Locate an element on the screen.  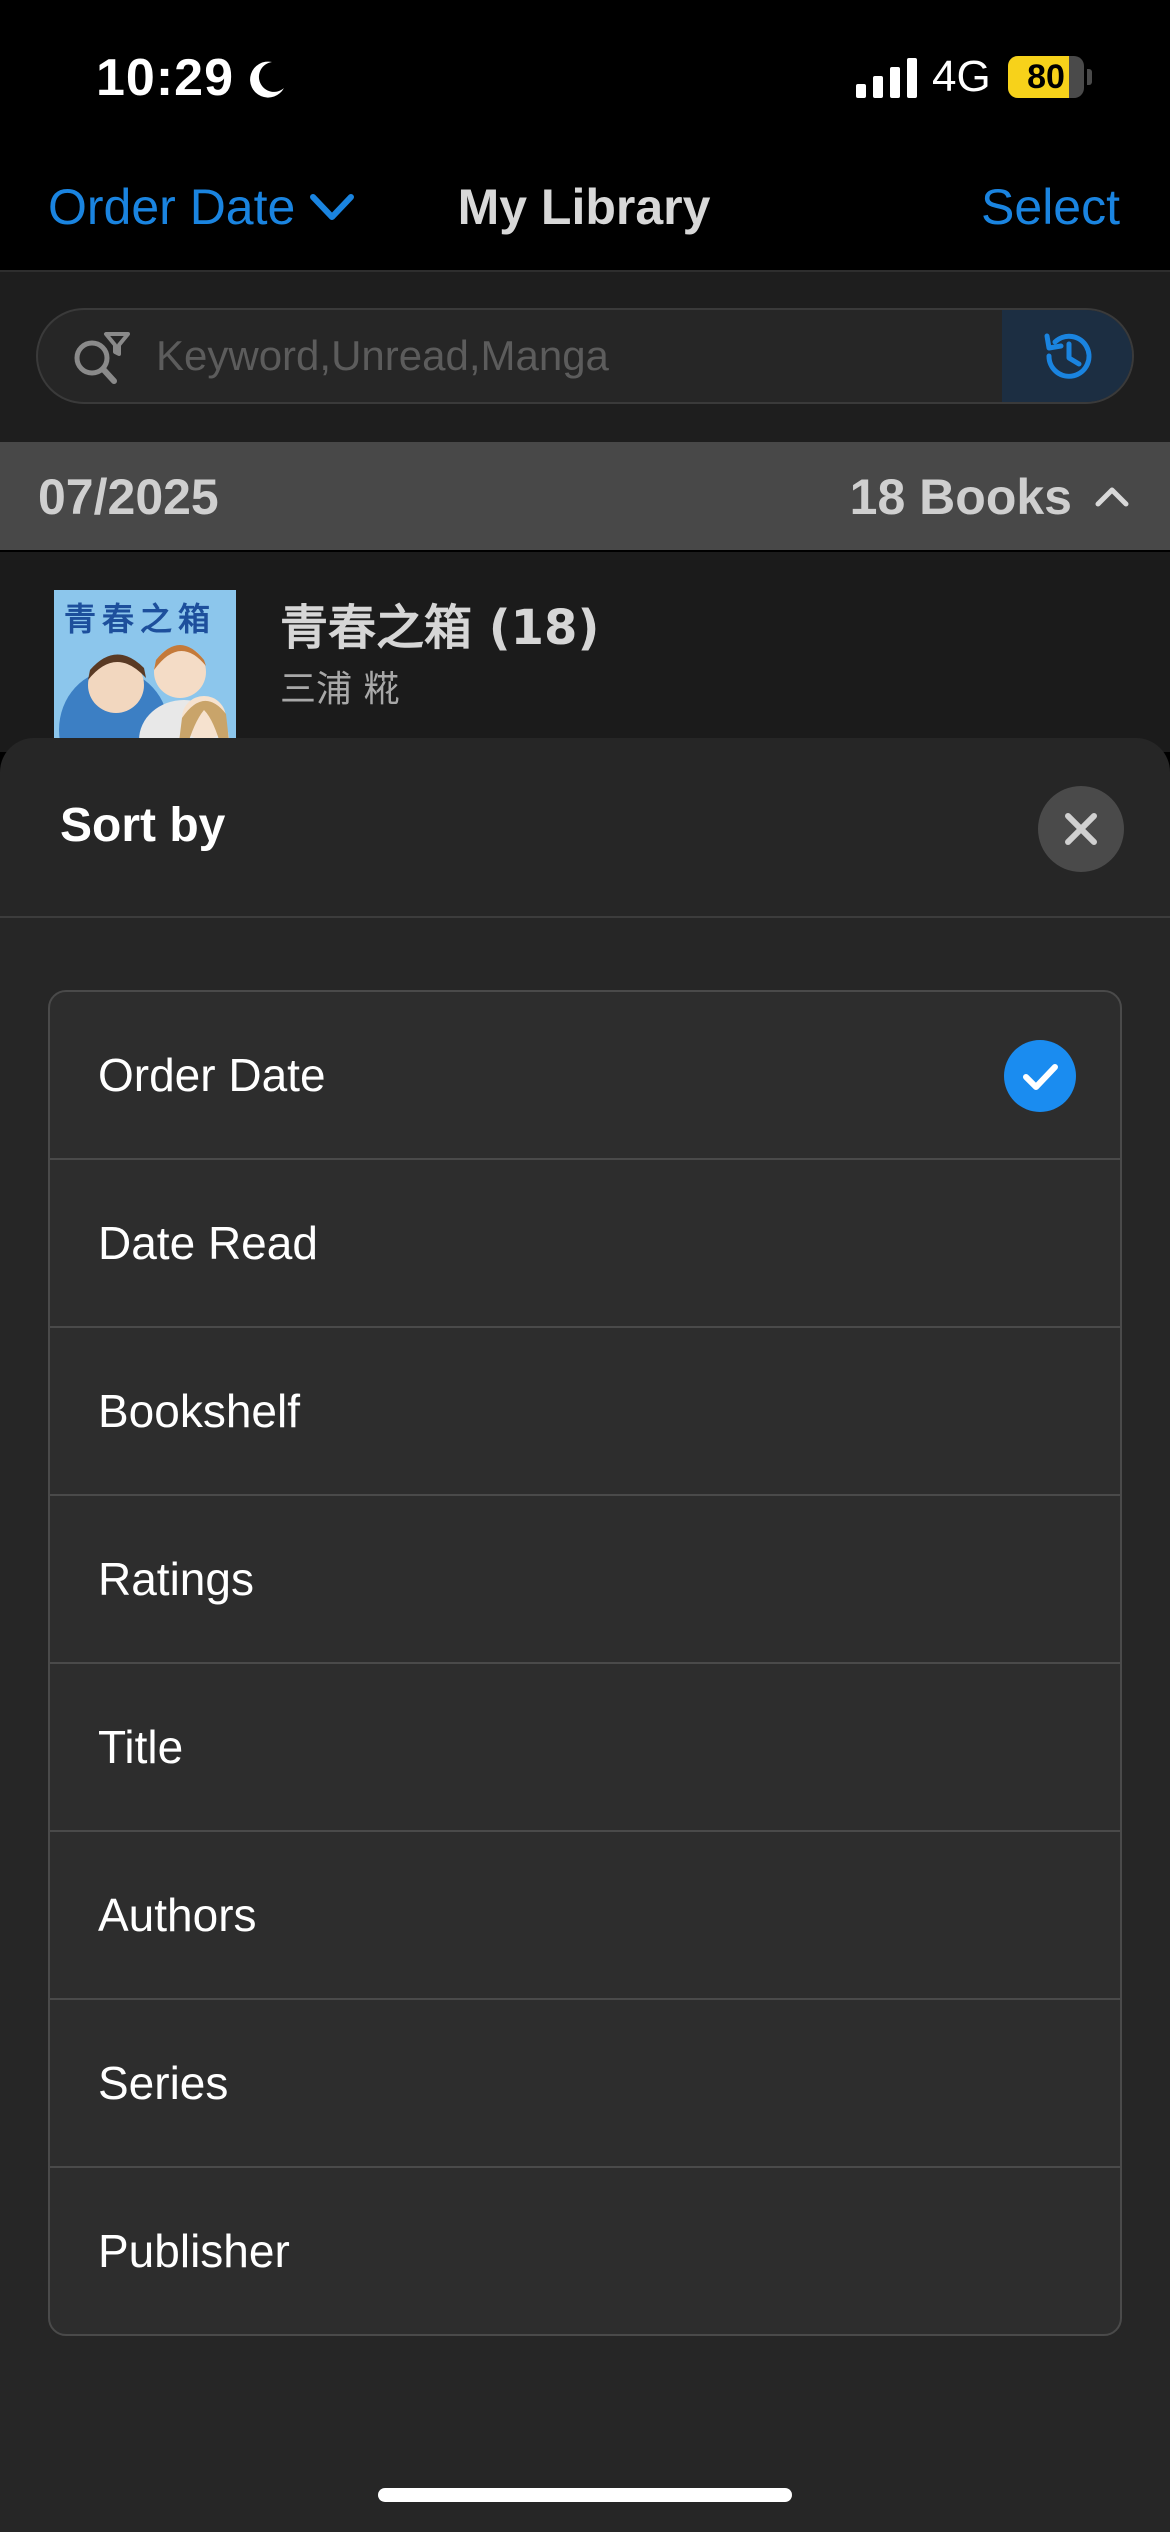
sort-option-bookshelf: Bookshelf is located at coordinates (585, 1412).